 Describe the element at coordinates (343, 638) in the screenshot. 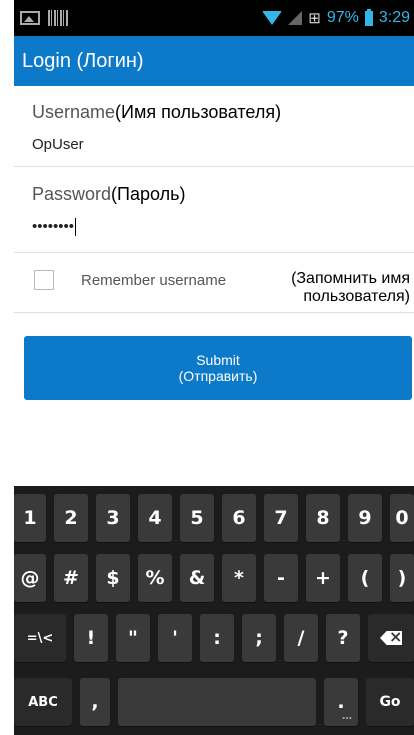

I see `key-question: ?` at that location.